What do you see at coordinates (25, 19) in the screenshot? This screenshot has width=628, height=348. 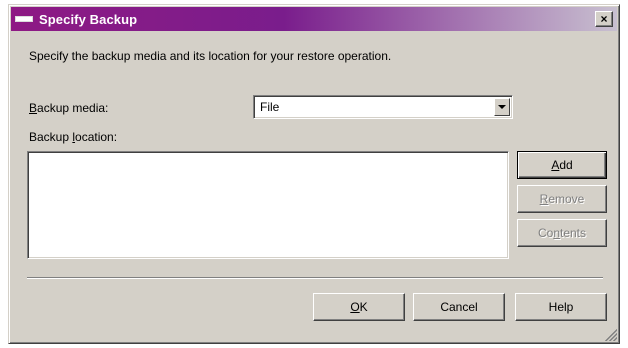 I see `window-menu-icon` at bounding box center [25, 19].